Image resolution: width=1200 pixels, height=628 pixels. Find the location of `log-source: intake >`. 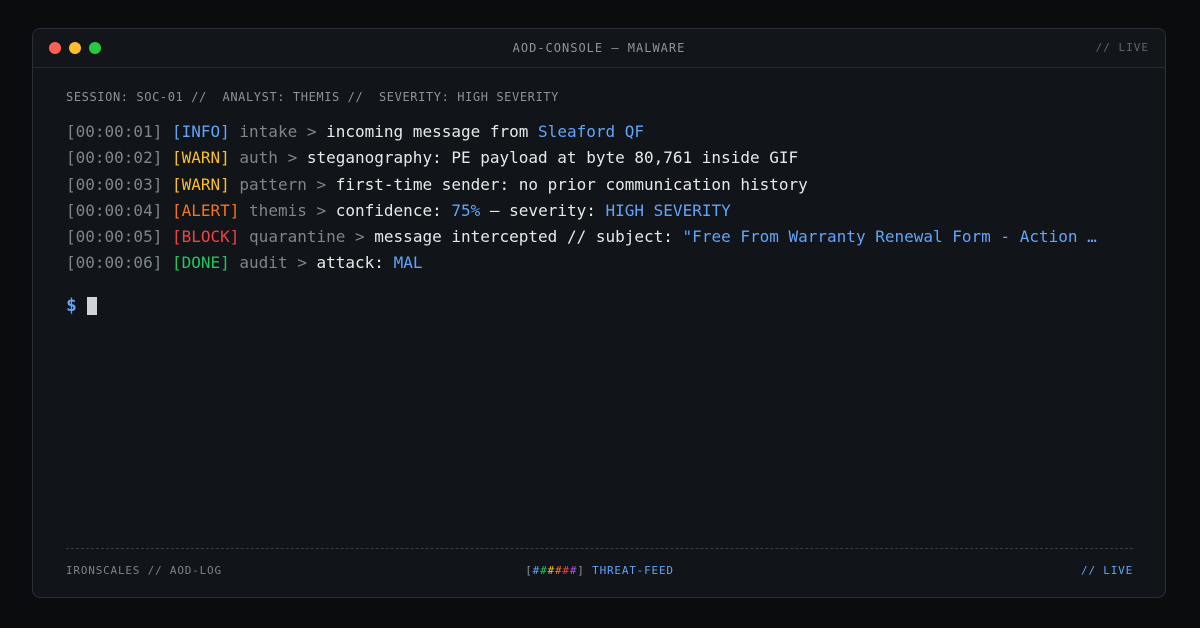

log-source: intake > is located at coordinates (278, 131).